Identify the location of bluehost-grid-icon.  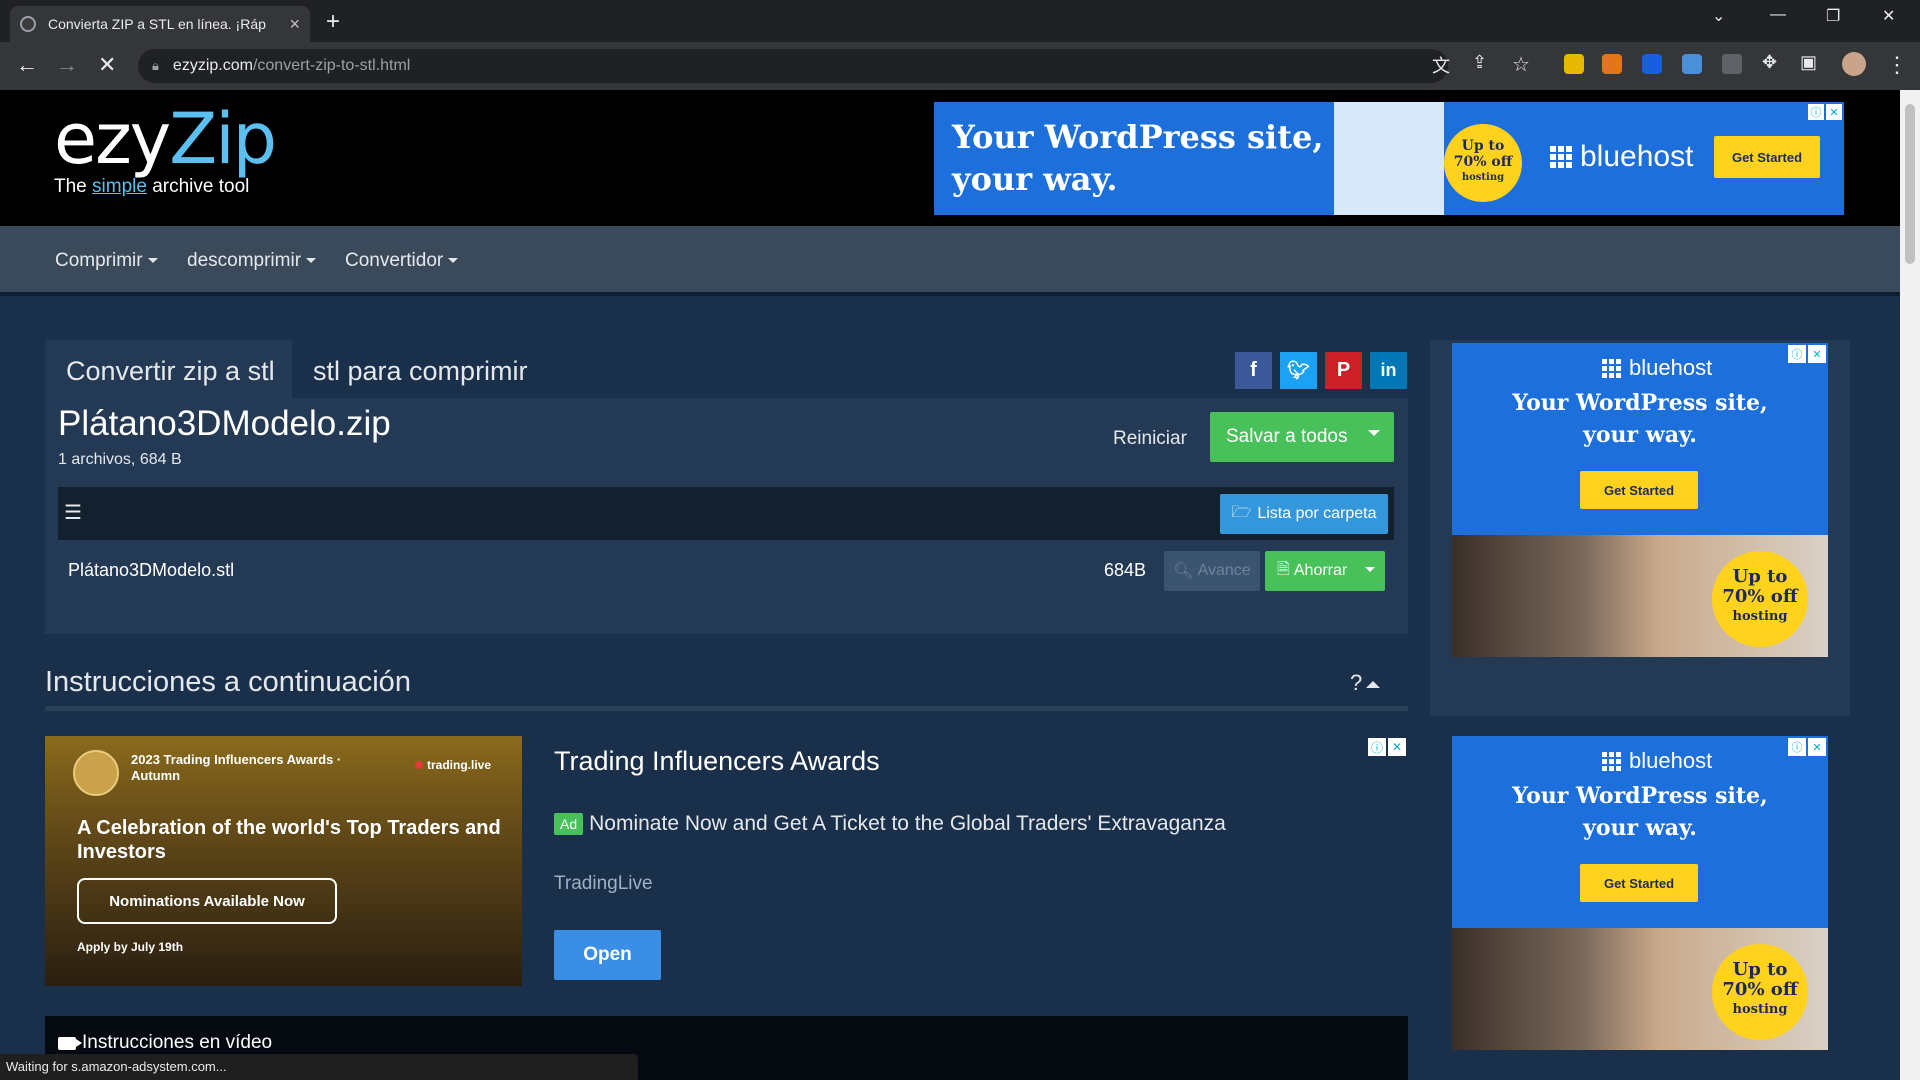
(1561, 157).